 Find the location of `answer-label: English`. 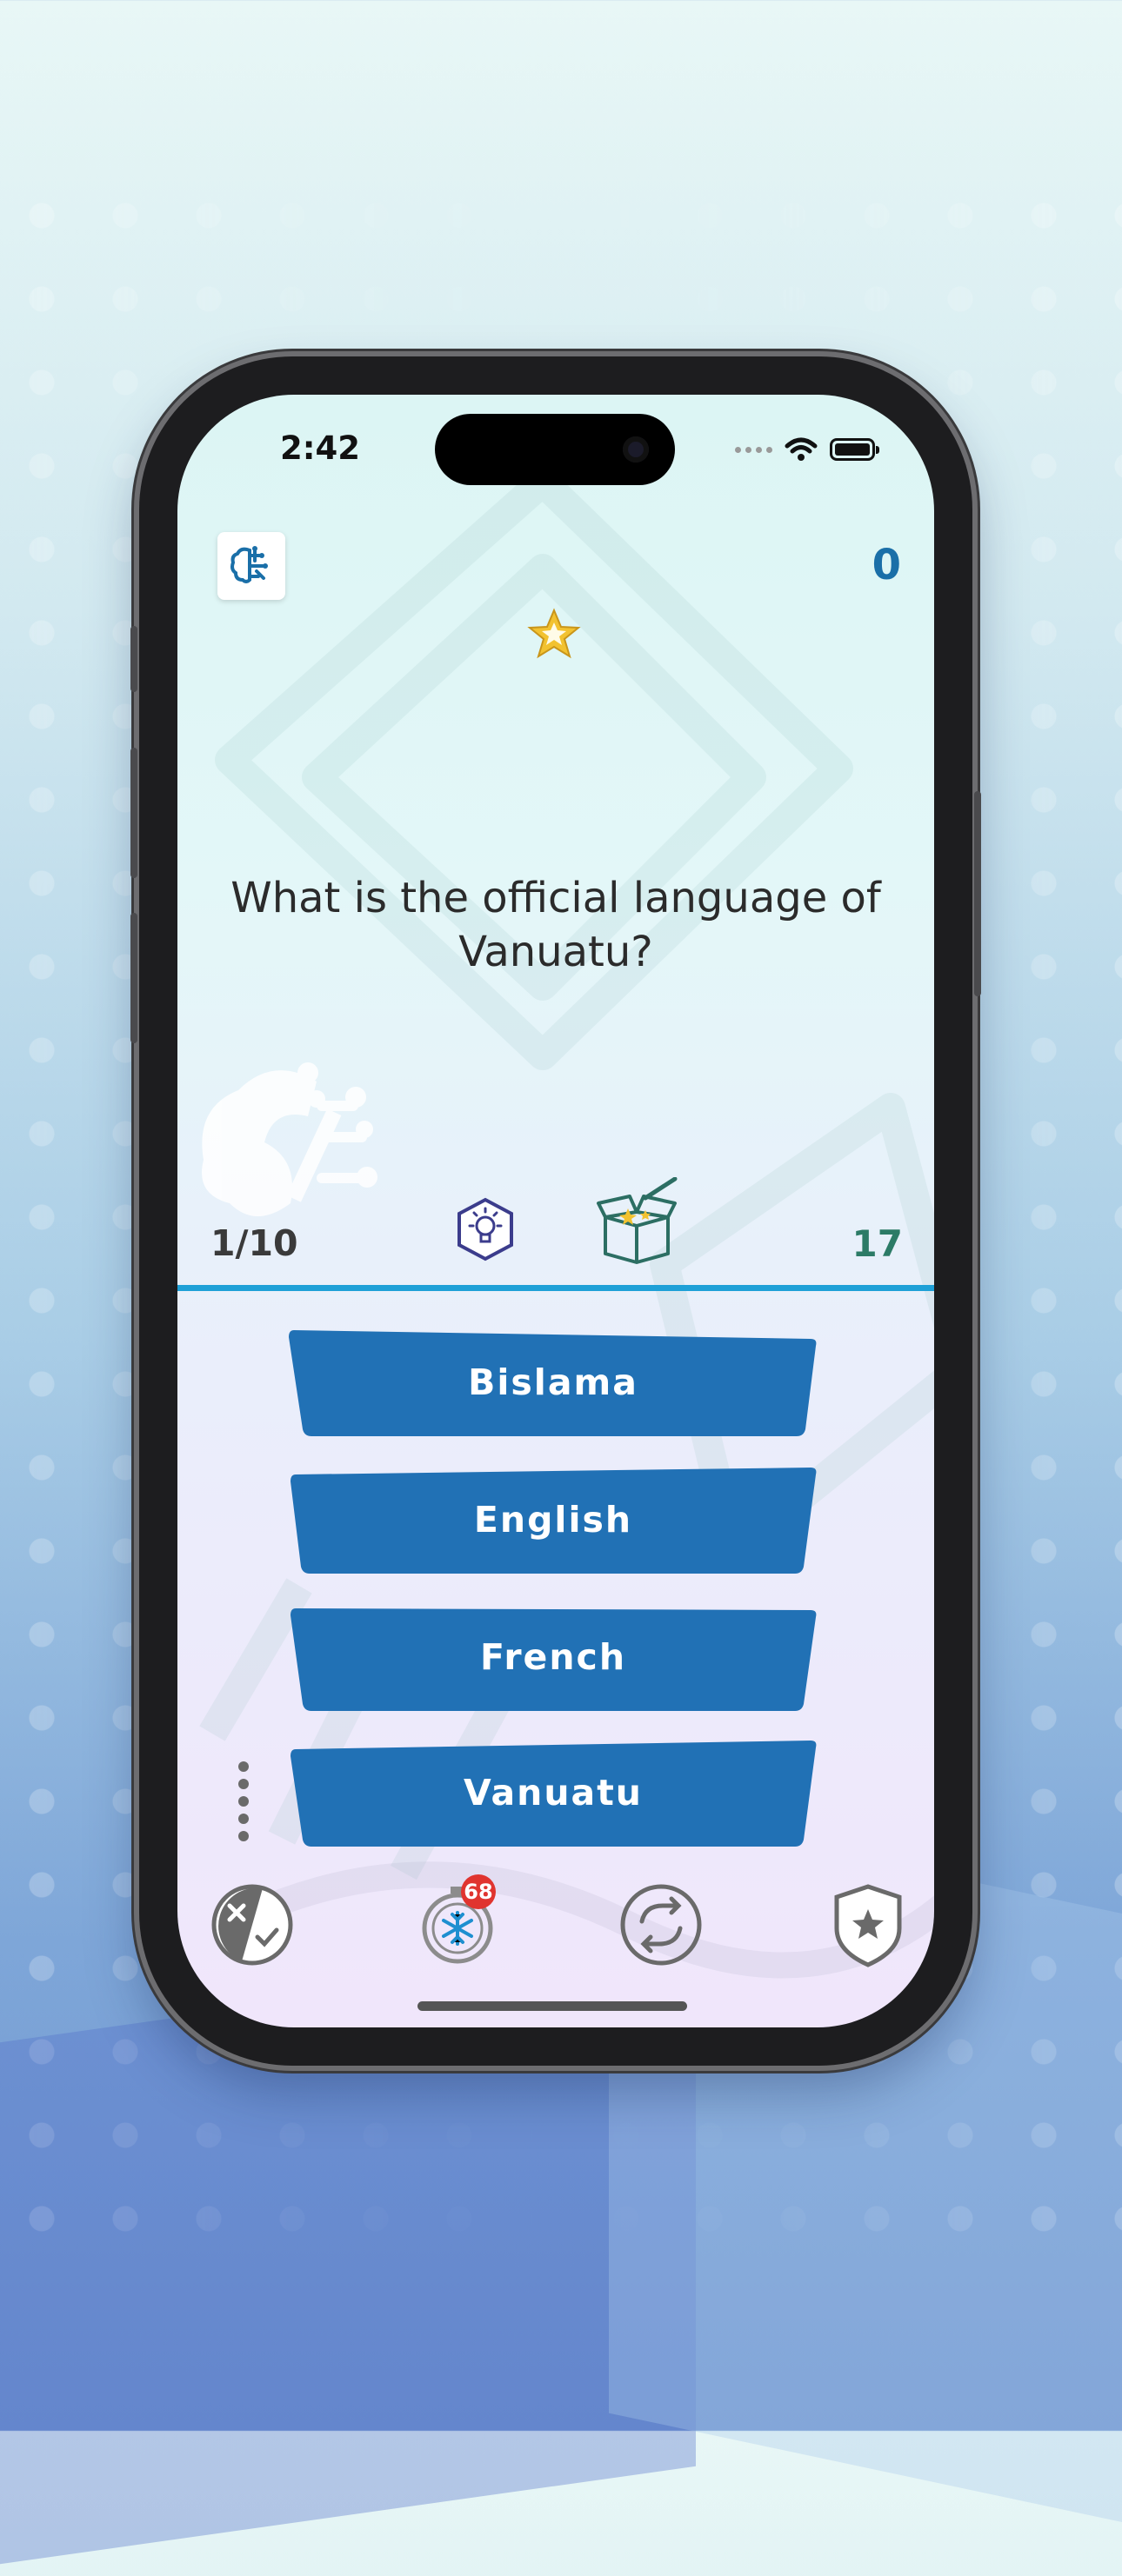

answer-label: English is located at coordinates (553, 1520).